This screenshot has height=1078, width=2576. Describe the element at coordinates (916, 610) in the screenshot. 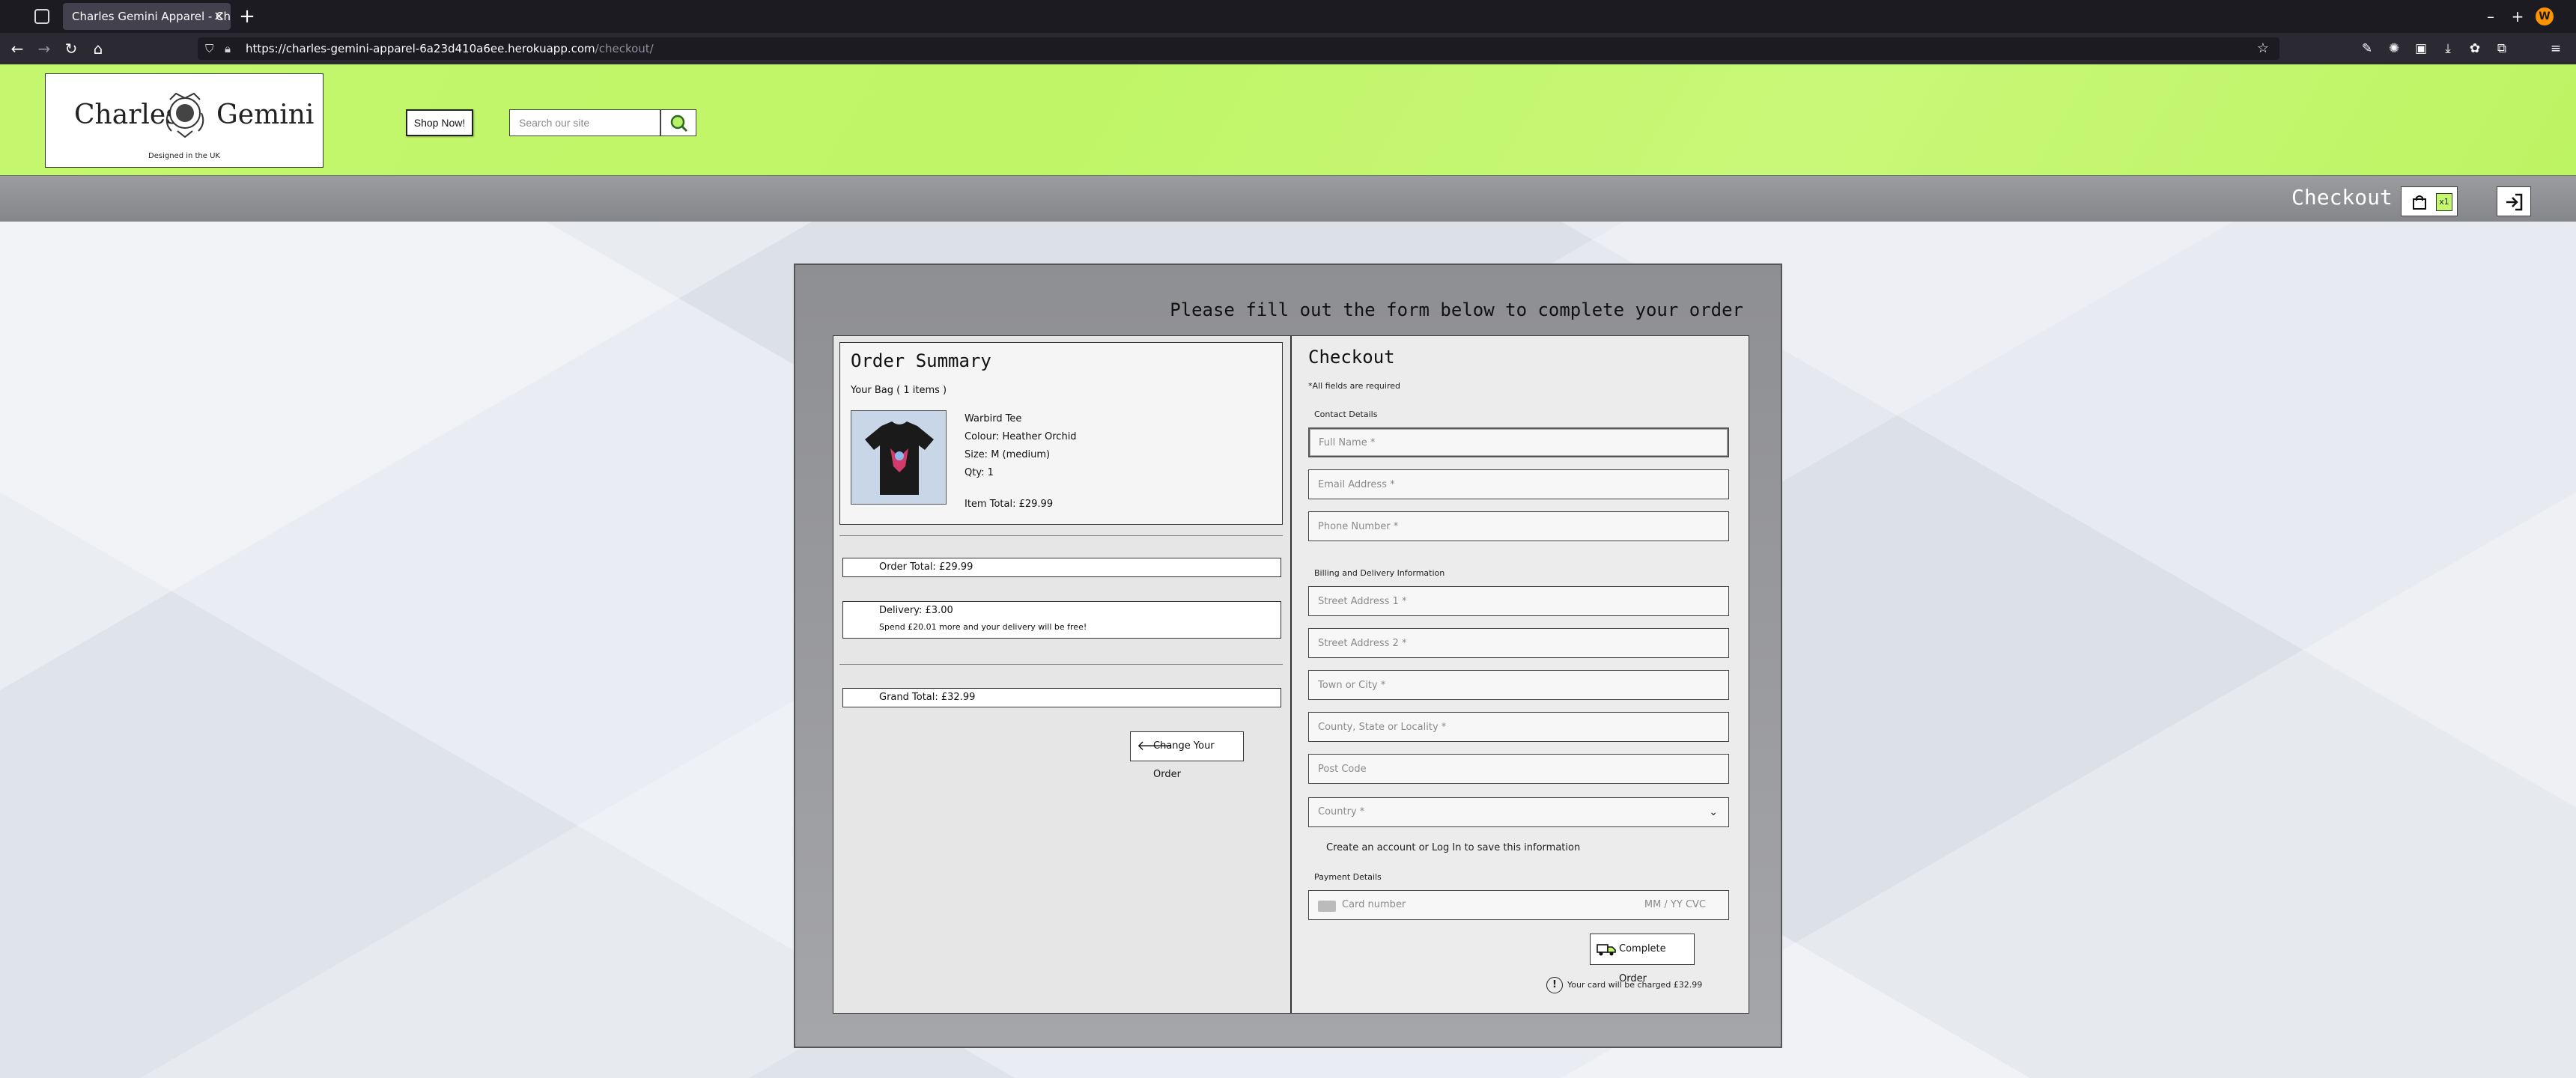

I see `delivery-cost: Delivery: £3.00` at that location.